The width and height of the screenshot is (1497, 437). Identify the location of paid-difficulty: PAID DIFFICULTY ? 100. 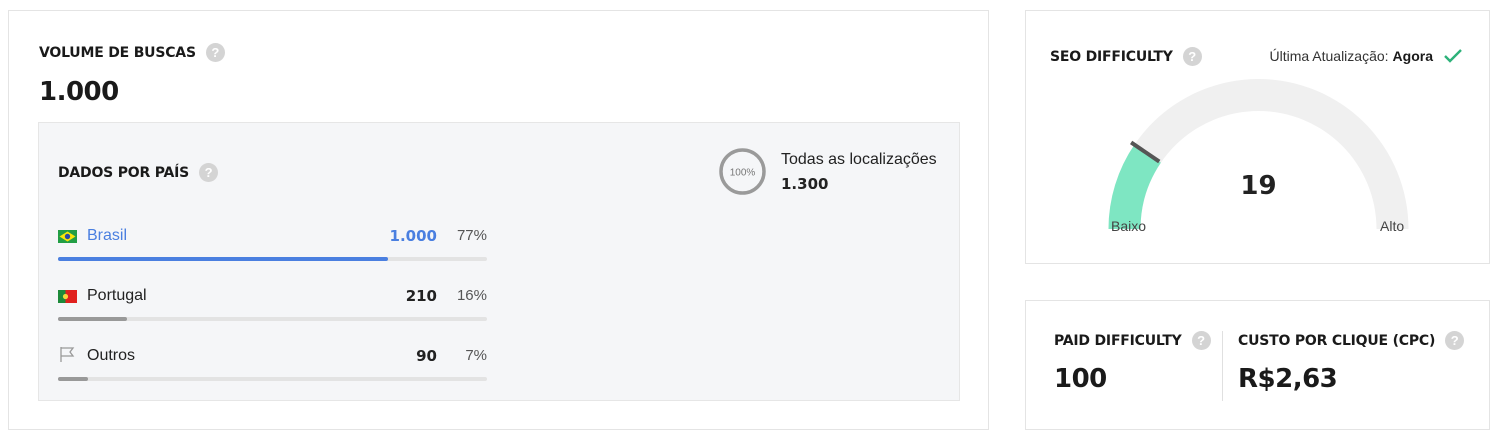
(1132, 362).